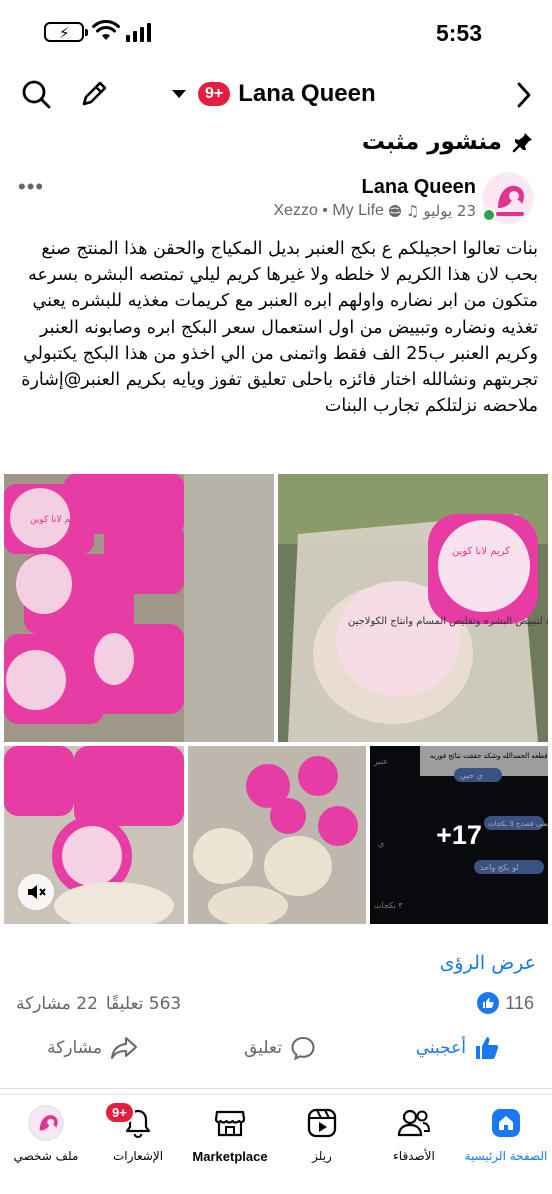  What do you see at coordinates (487, 1048) in the screenshot?
I see `thumbs-up-icon` at bounding box center [487, 1048].